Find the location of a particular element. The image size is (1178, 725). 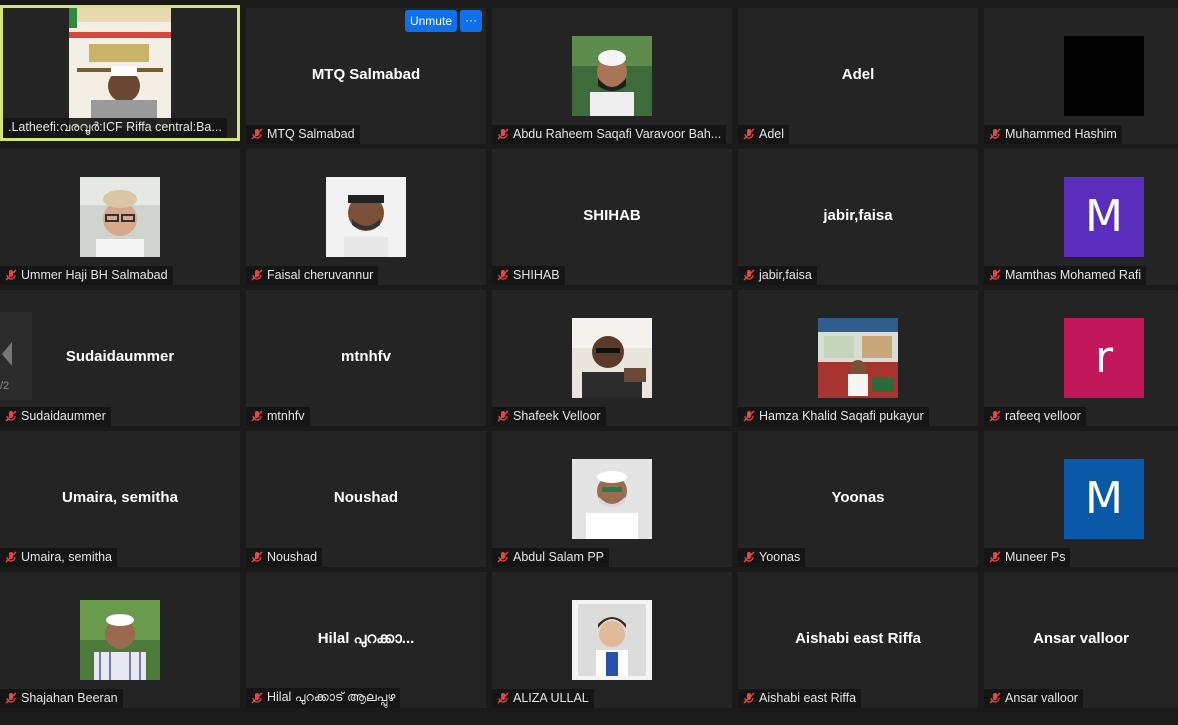

participant-name-label: Mamthas Mohamed Rafi is located at coordinates (1065, 275).